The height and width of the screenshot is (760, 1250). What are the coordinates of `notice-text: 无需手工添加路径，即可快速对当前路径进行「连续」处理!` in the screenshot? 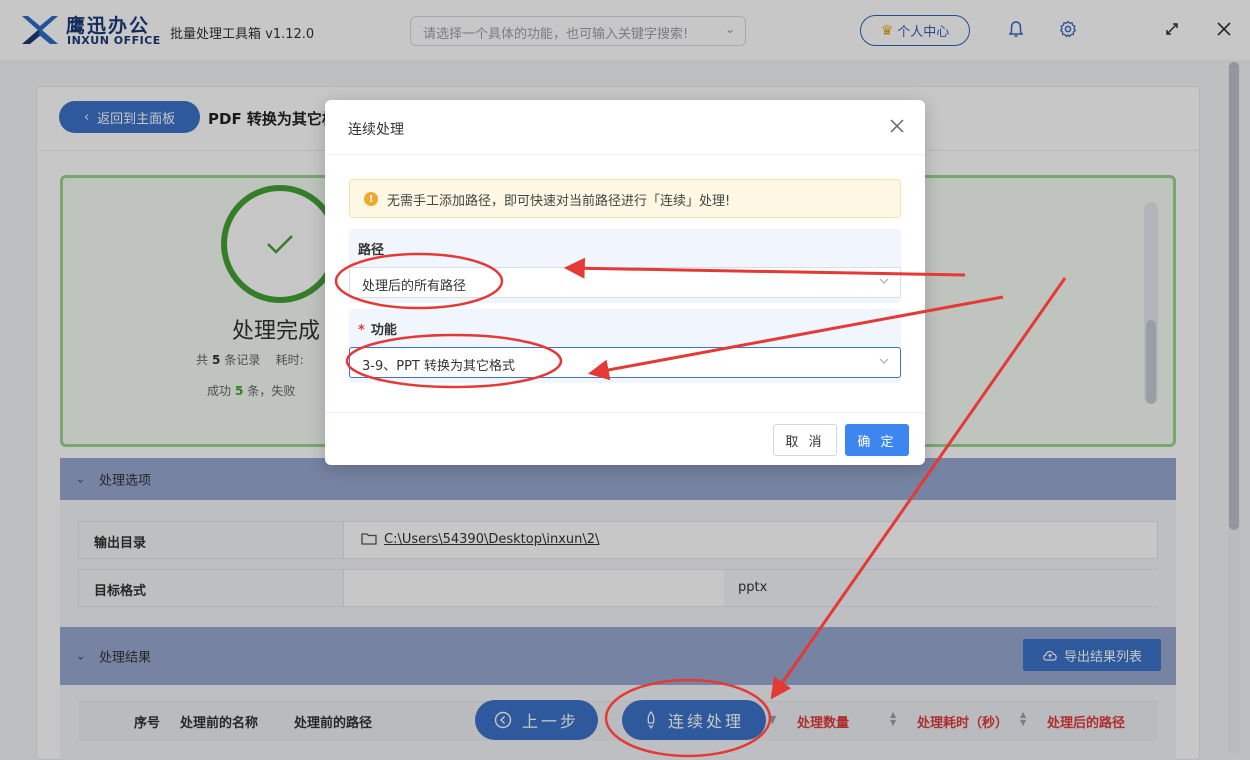 It's located at (559, 201).